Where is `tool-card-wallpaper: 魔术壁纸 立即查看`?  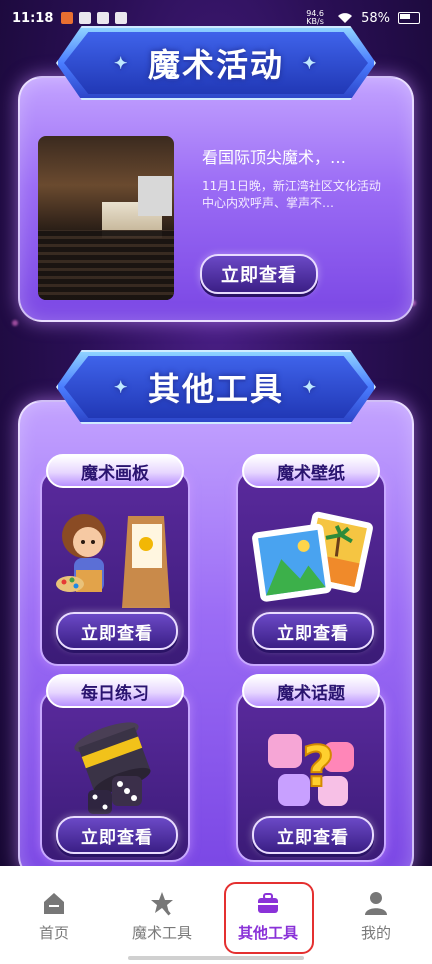 tool-card-wallpaper: 魔术壁纸 立即查看 is located at coordinates (311, 560).